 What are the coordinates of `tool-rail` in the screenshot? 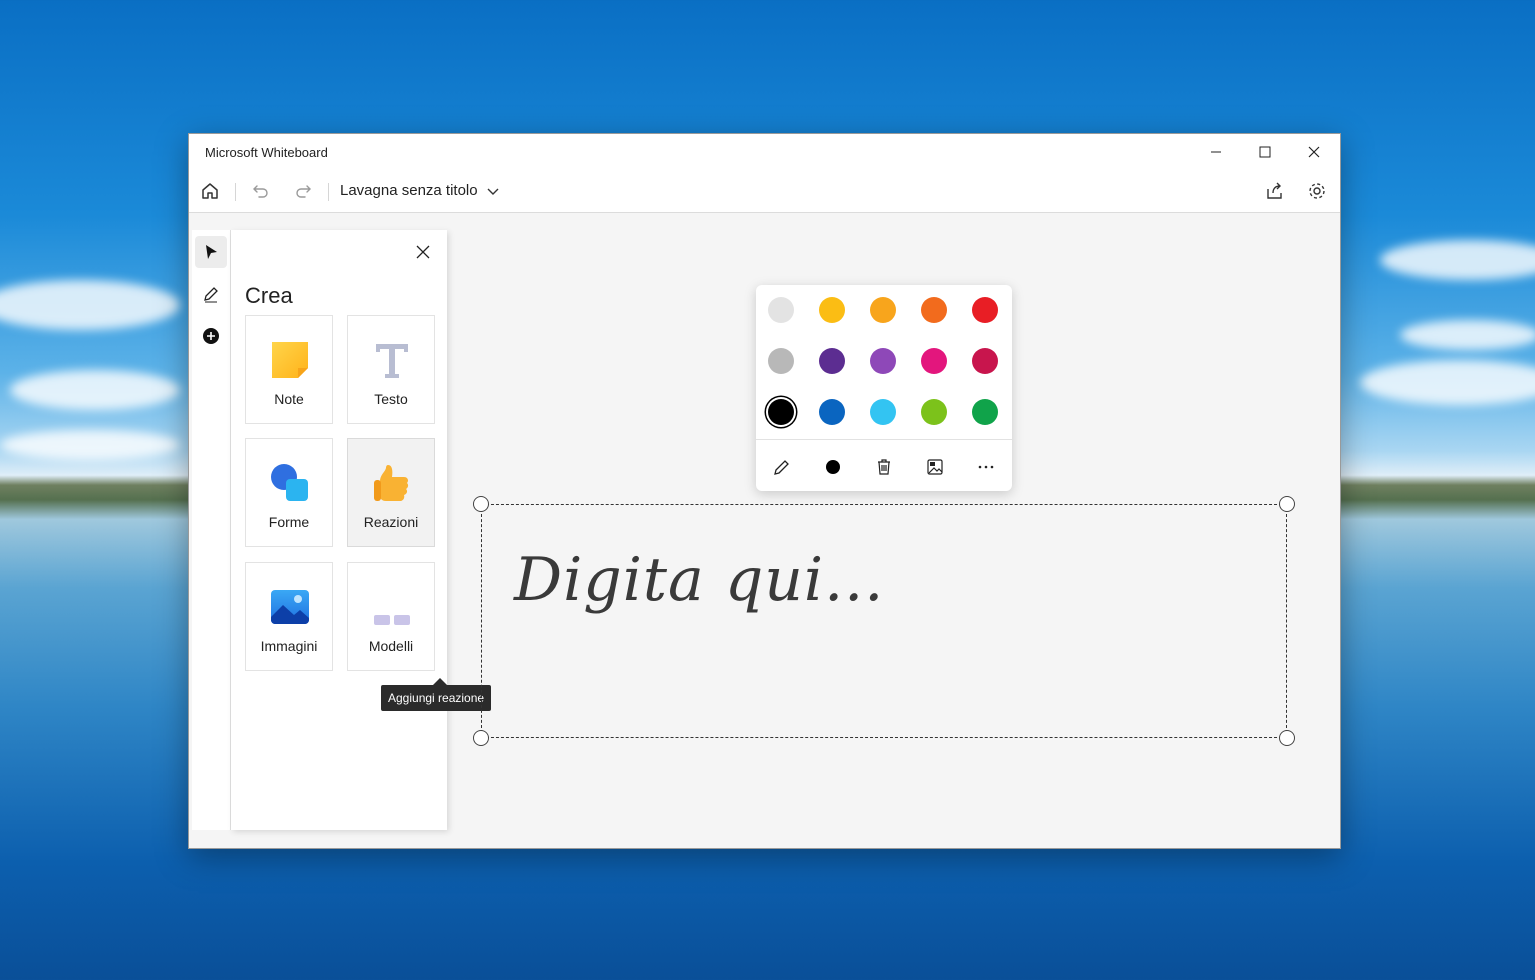 It's located at (211, 530).